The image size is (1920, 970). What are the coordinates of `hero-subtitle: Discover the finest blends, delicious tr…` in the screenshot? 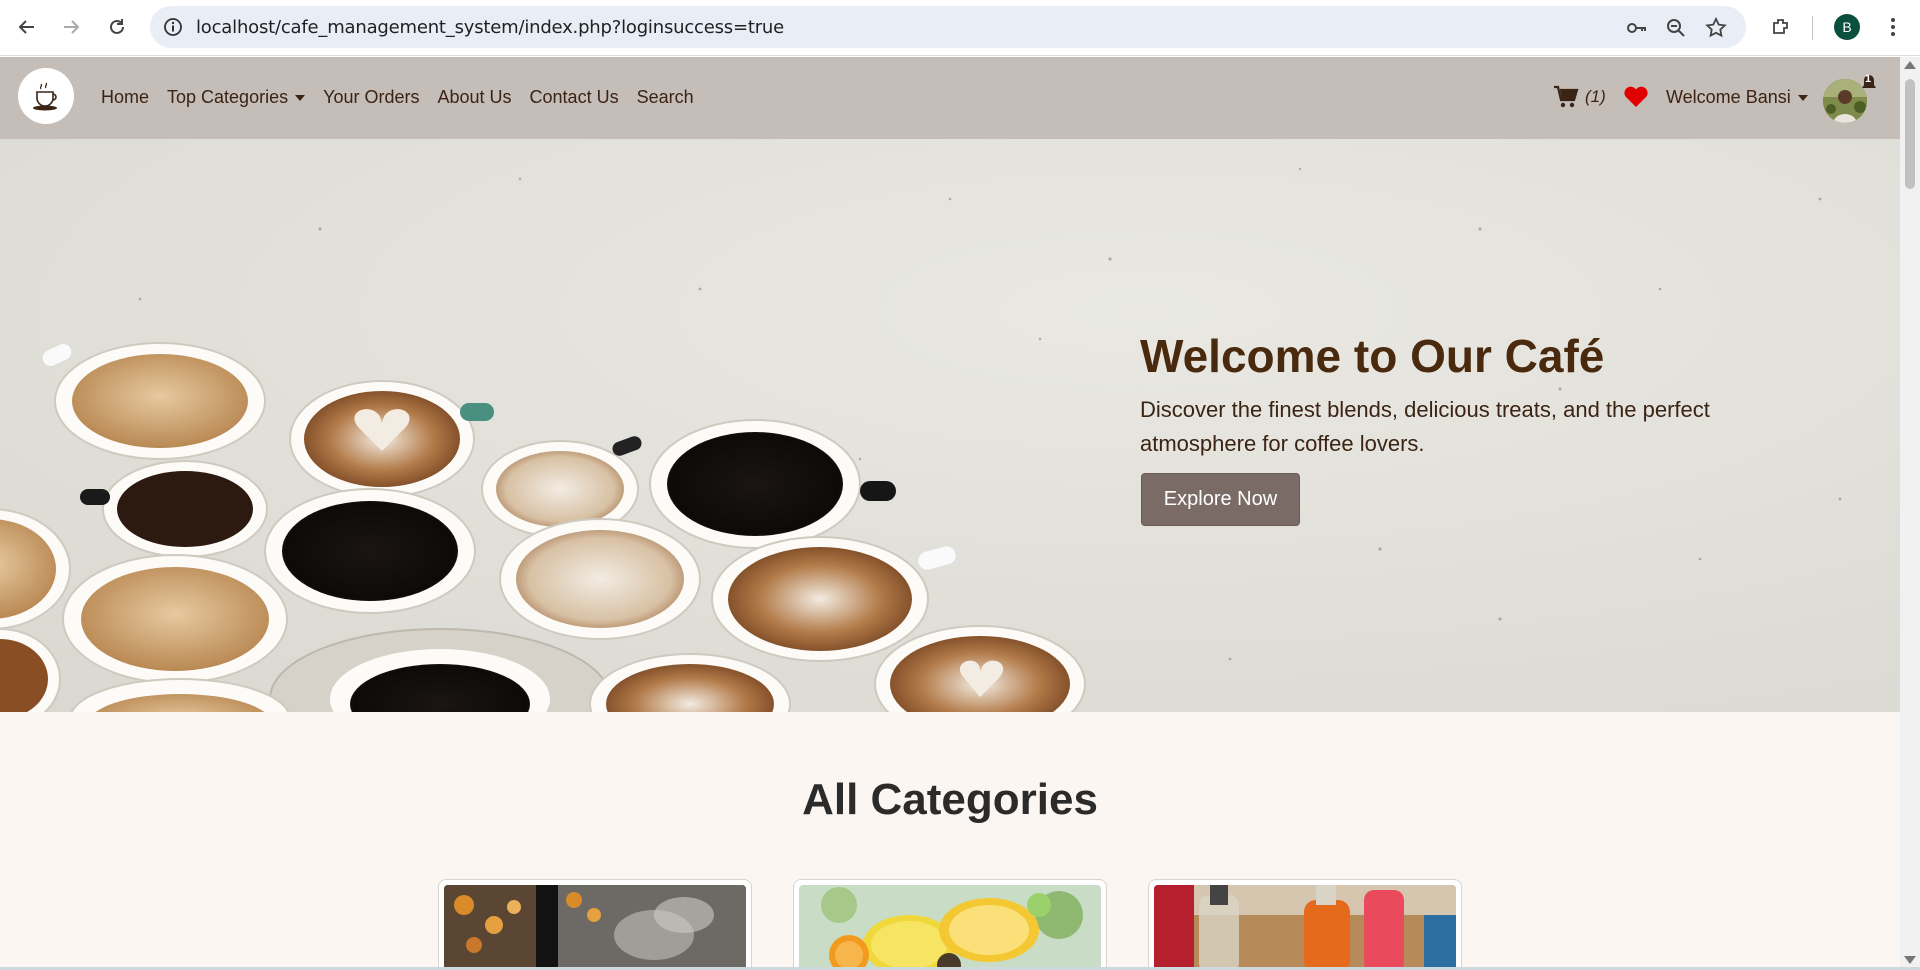 It's located at (1425, 426).